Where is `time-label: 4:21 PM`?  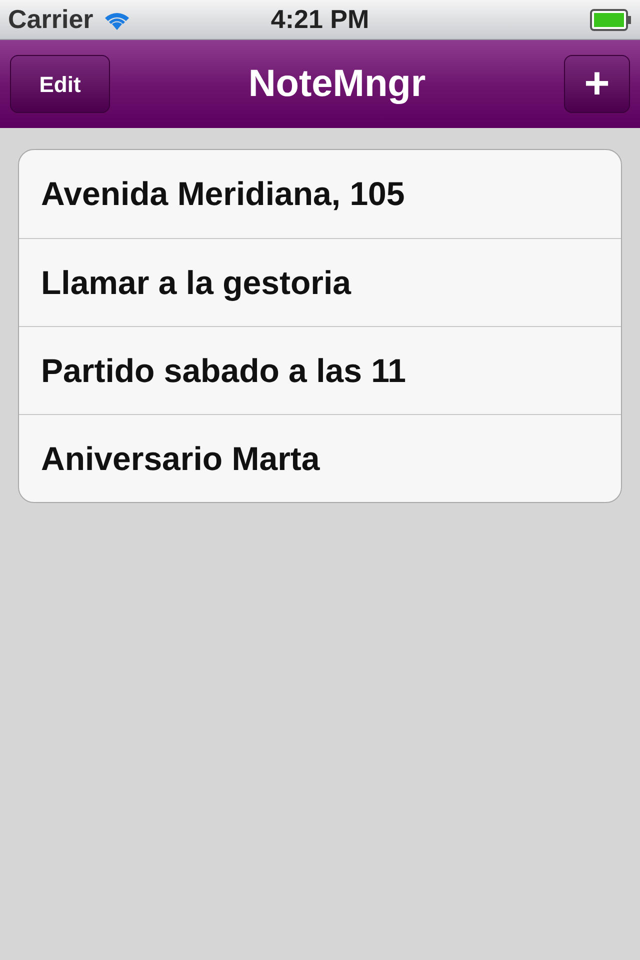 time-label: 4:21 PM is located at coordinates (320, 19).